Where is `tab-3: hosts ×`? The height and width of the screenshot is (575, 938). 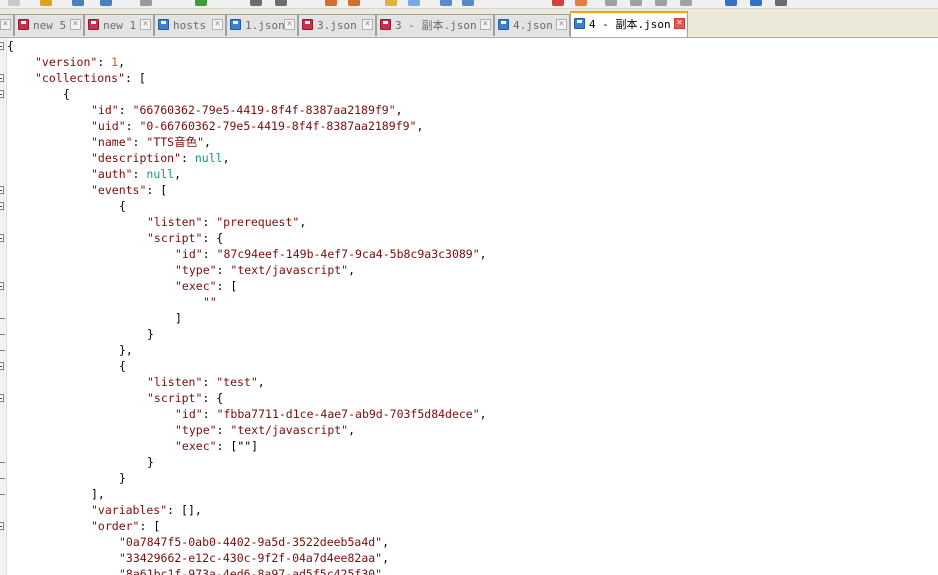 tab-3: hosts × is located at coordinates (190, 25).